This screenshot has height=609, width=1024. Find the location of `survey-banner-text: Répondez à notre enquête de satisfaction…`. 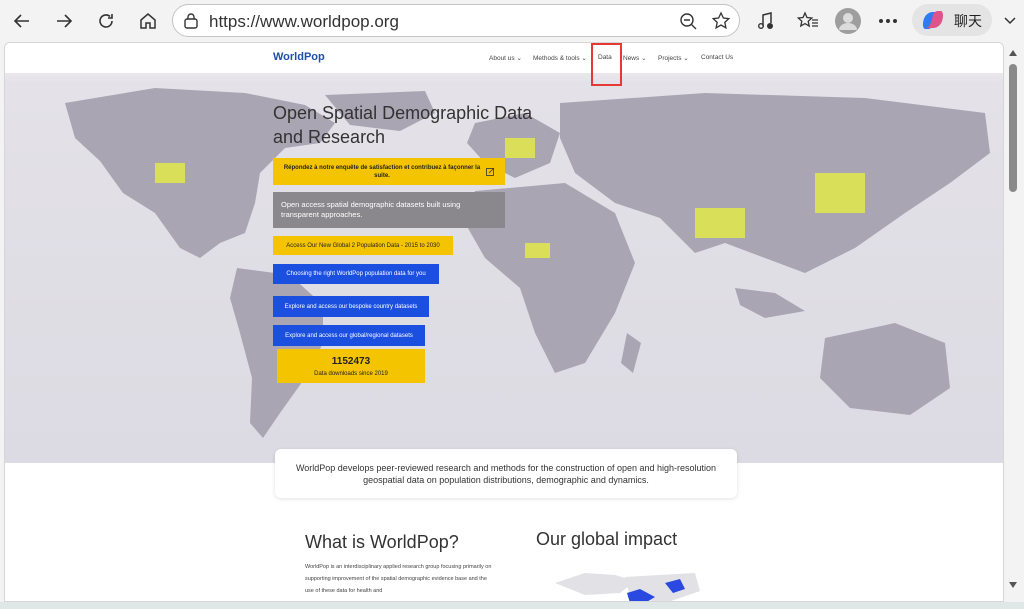

survey-banner-text: Répondez à notre enquête de satisfaction… is located at coordinates (382, 171).